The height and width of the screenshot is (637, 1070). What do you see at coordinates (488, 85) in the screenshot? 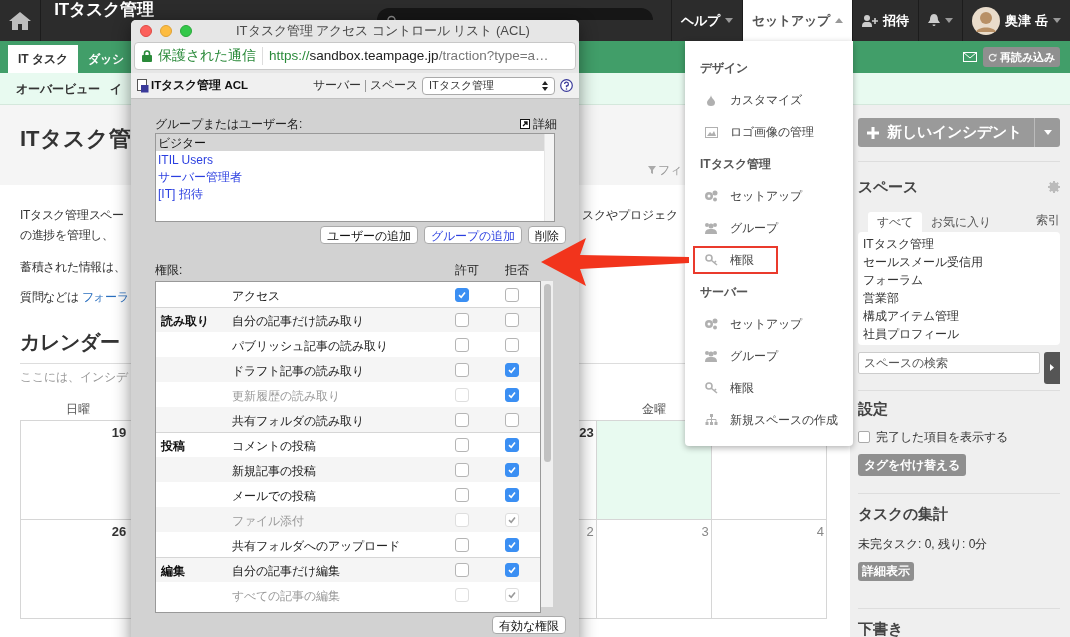
I see `space-select: ITタスク管理` at bounding box center [488, 85].